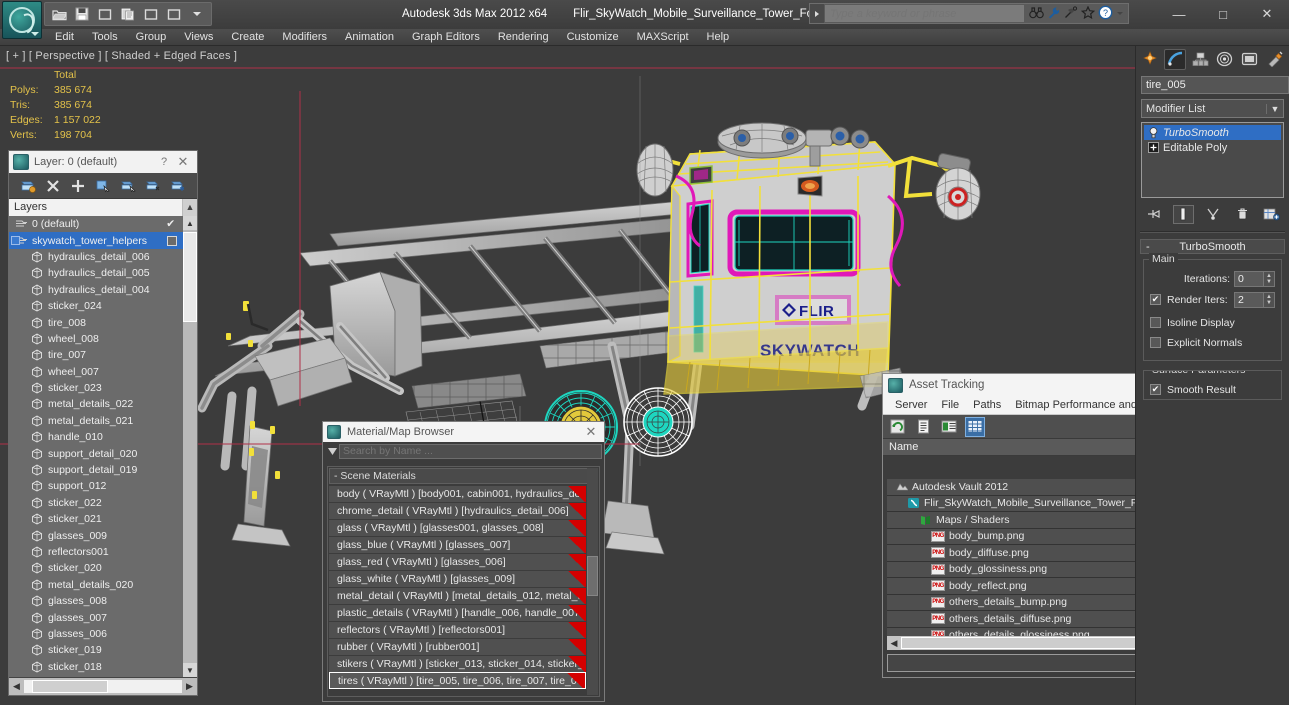  What do you see at coordinates (1150, 59) in the screenshot?
I see `create-tab` at bounding box center [1150, 59].